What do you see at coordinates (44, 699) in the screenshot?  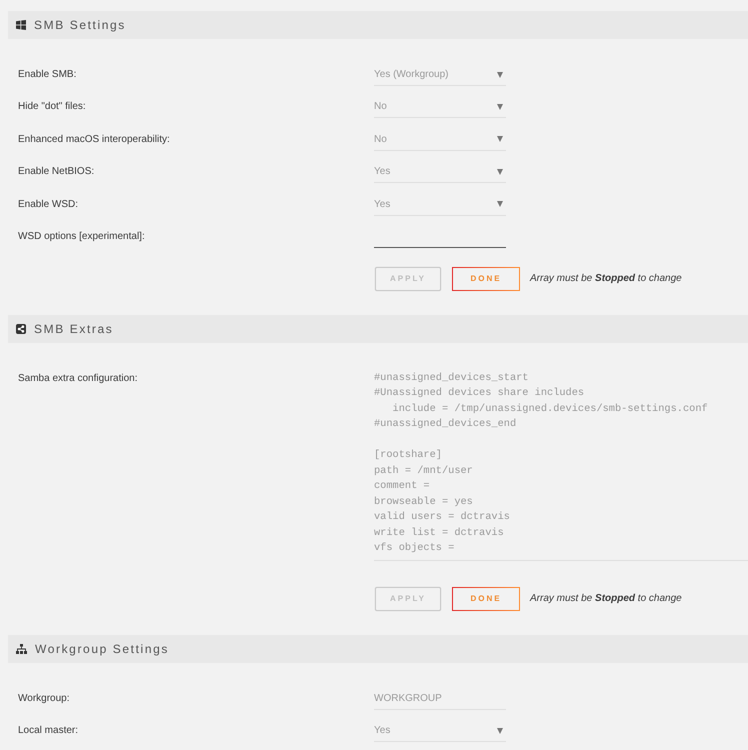 I see `field-label: Workgroup:` at bounding box center [44, 699].